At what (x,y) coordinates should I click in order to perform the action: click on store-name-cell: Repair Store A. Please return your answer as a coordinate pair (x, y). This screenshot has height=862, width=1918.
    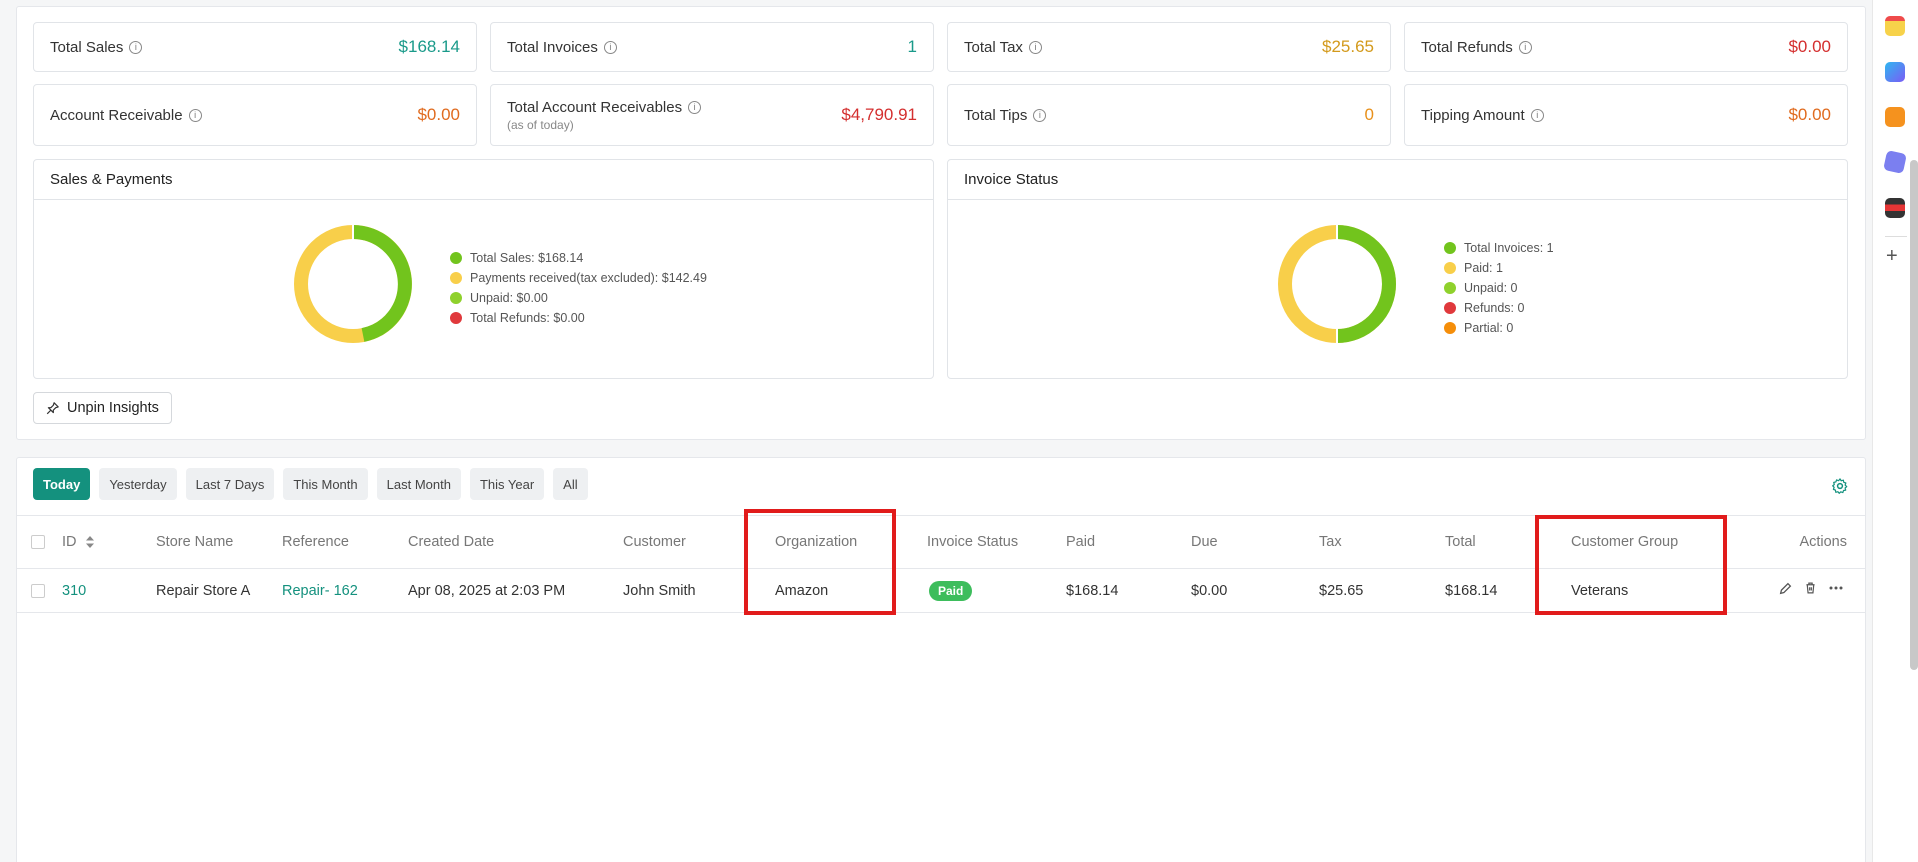
    Looking at the image, I should click on (203, 590).